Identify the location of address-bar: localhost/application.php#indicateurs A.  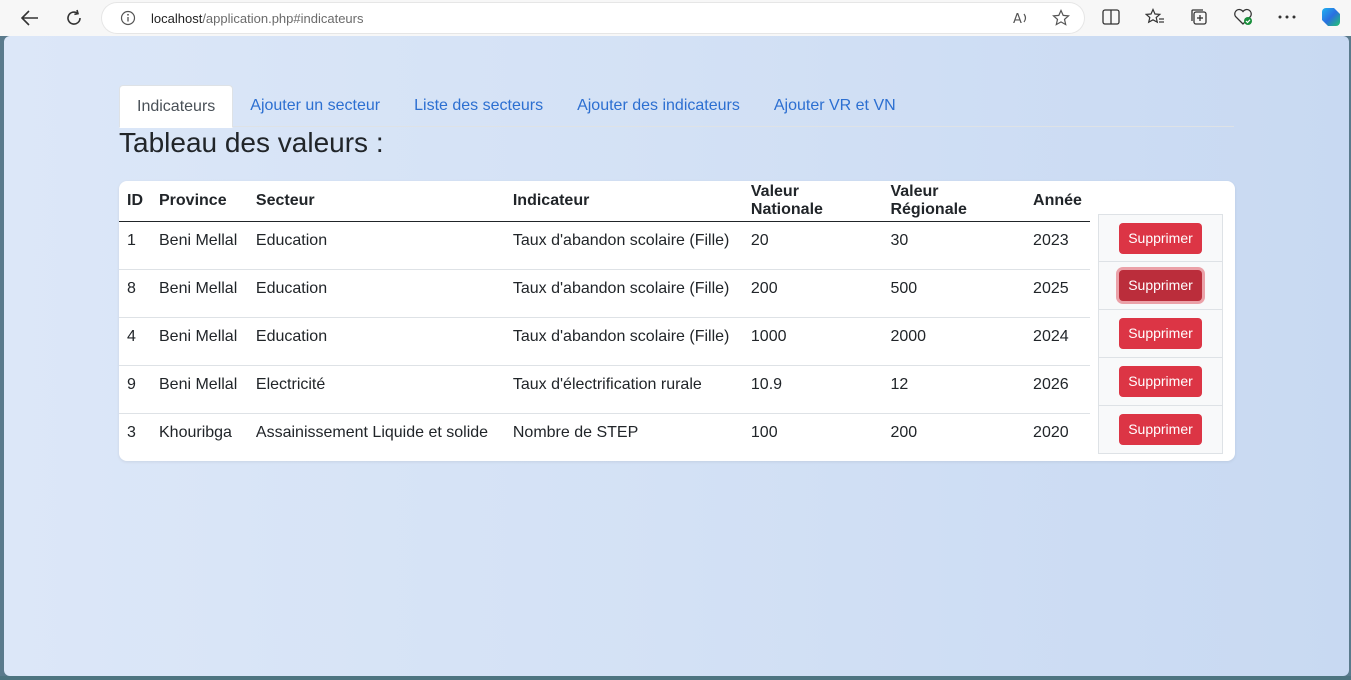
(593, 18).